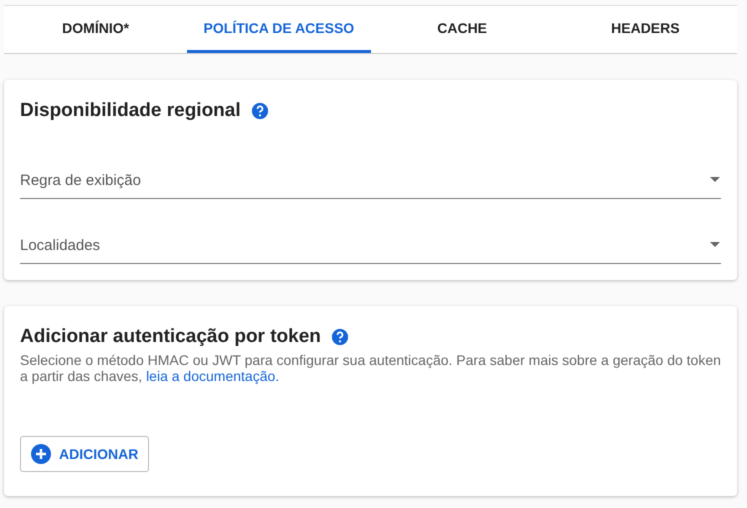  I want to click on card-title: Disponibilidade regional, so click(130, 111).